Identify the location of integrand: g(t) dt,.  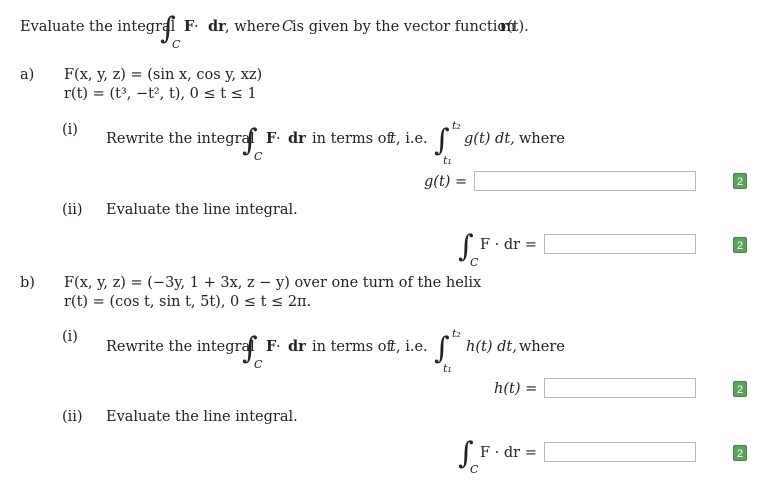
(489, 139).